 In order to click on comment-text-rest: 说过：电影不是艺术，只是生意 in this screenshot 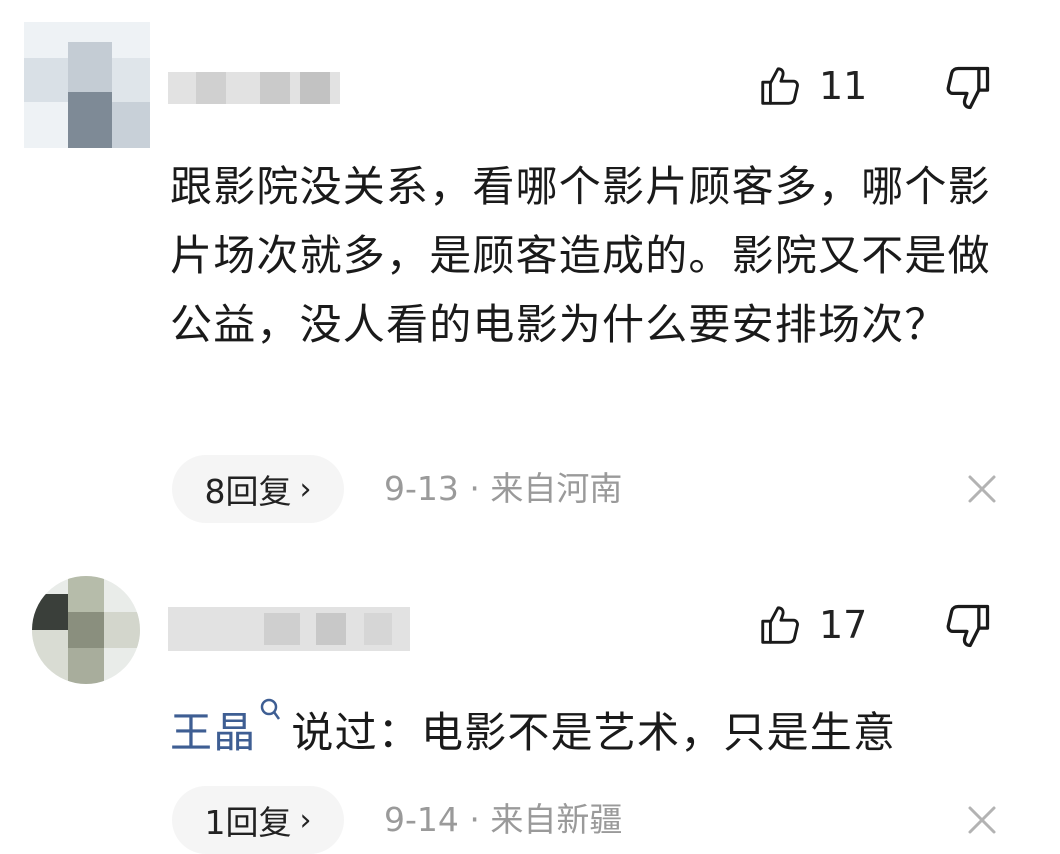, I will do `click(594, 732)`.